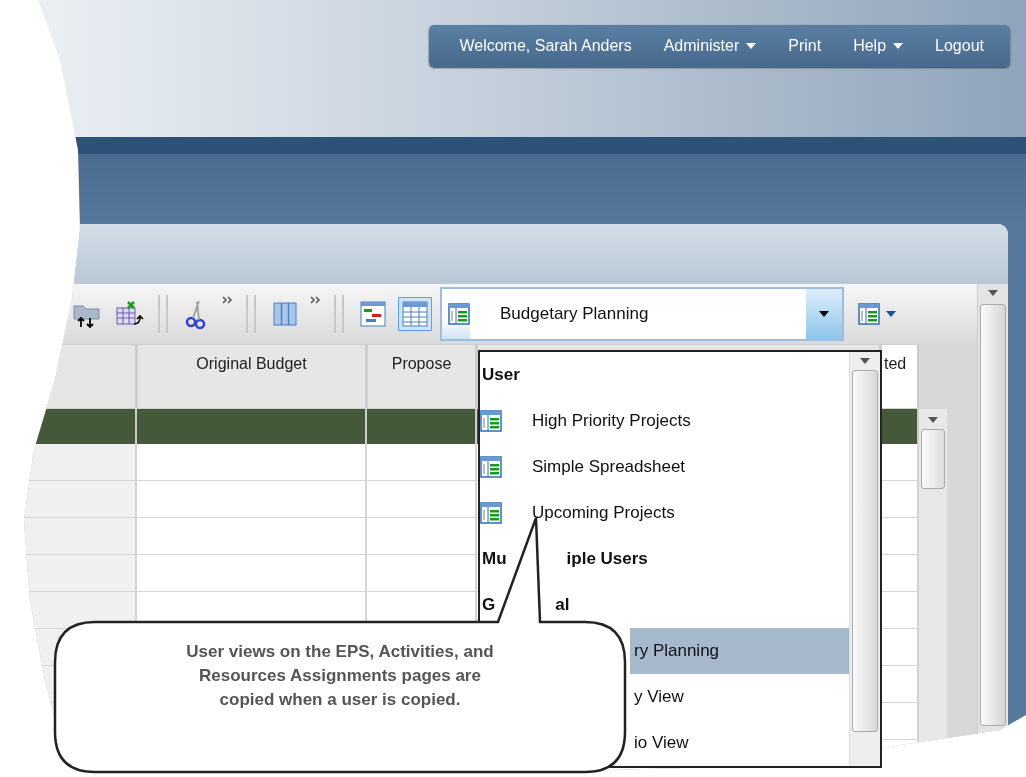 This screenshot has width=1026, height=777. Describe the element at coordinates (710, 46) in the screenshot. I see `nav-menu: Administer` at that location.